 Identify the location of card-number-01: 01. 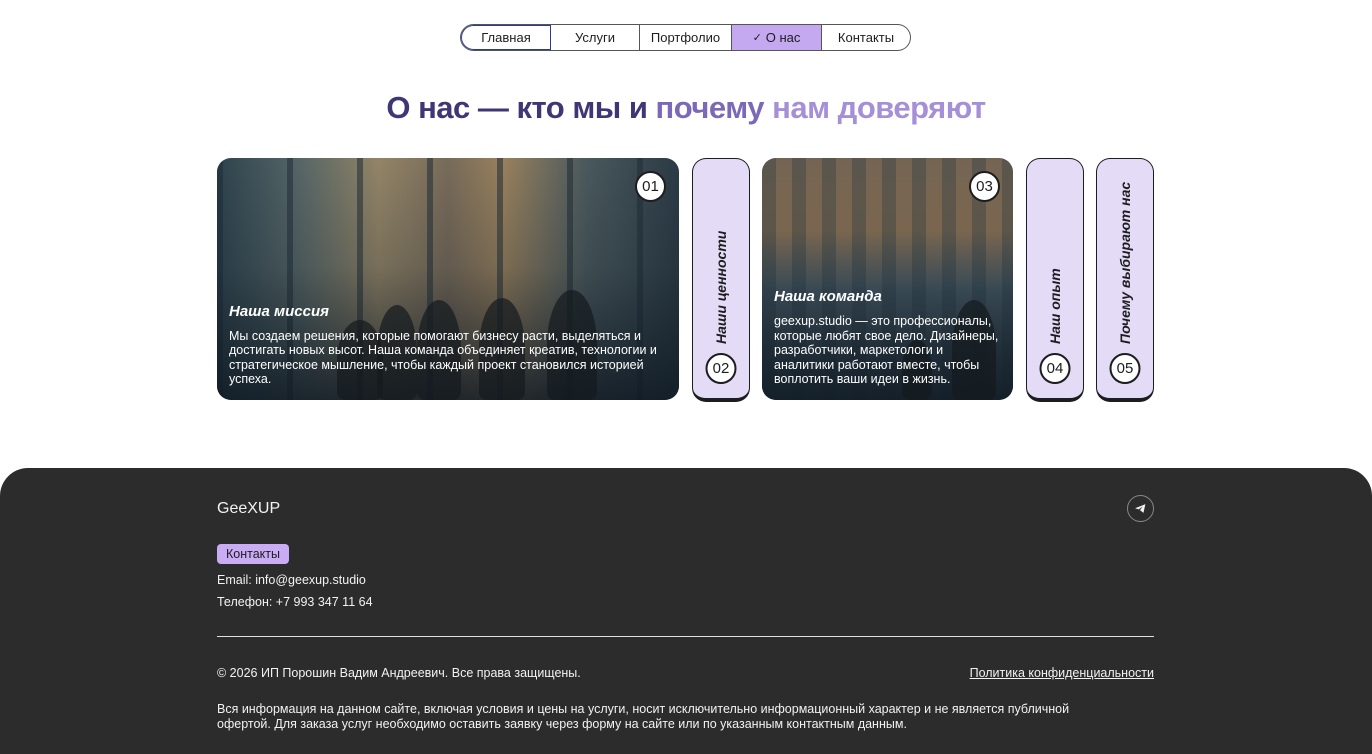
(650, 186).